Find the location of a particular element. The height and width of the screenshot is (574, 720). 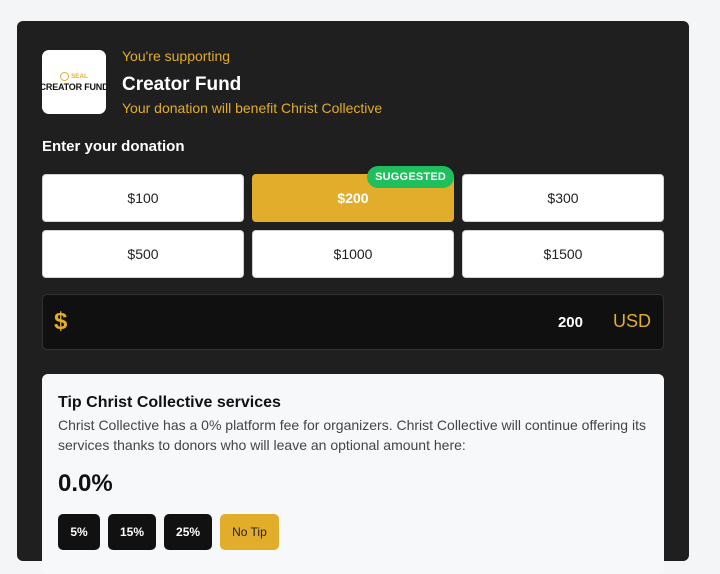

amount-button-1000: $1000 is located at coordinates (353, 254).